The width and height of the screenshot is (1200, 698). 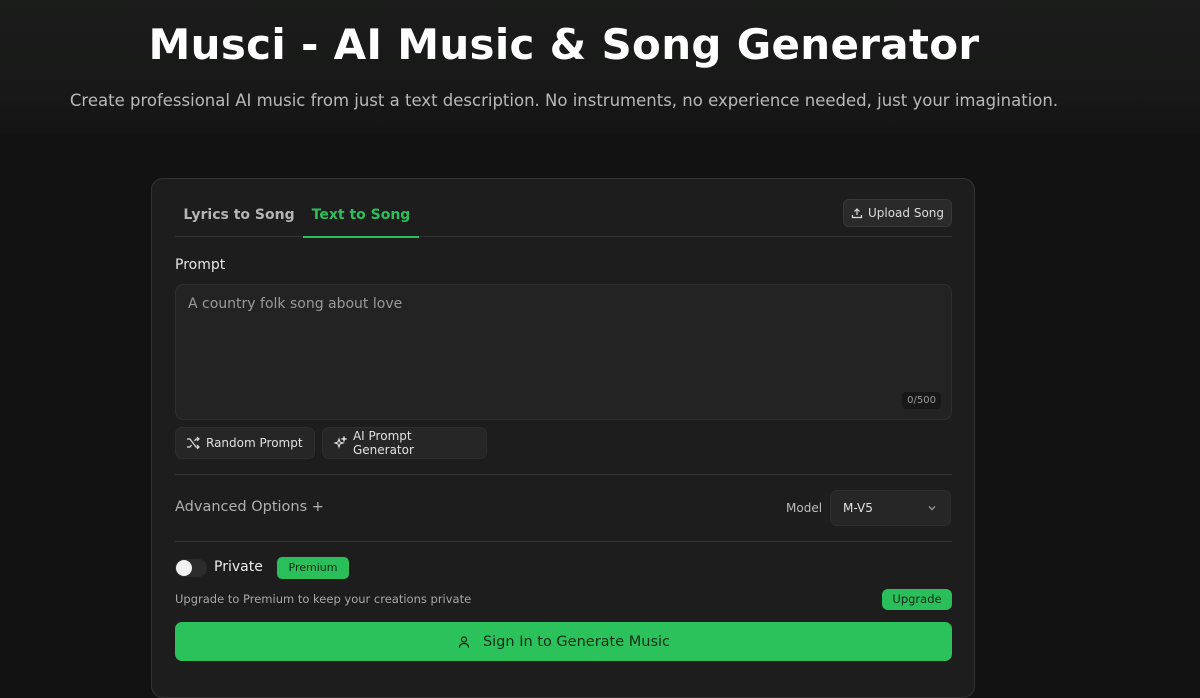 I want to click on private-toggle, so click(x=191, y=568).